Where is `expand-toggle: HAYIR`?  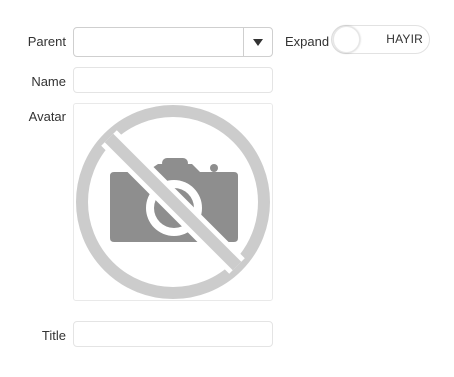
expand-toggle: HAYIR is located at coordinates (380, 39).